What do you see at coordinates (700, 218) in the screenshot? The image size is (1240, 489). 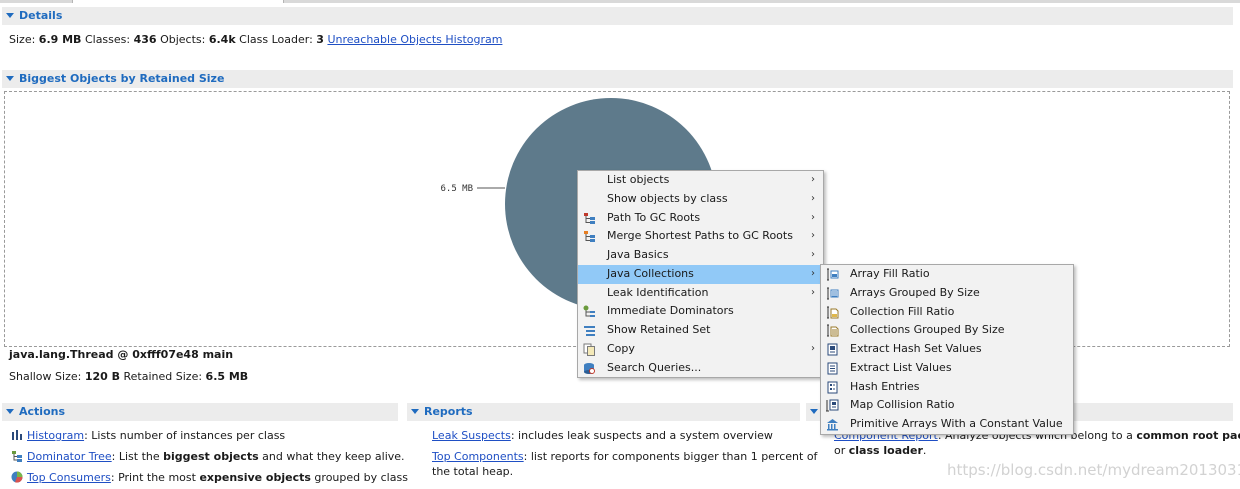 I see `menu-item-path-to-gc-roots: Path To GC Roots ›` at bounding box center [700, 218].